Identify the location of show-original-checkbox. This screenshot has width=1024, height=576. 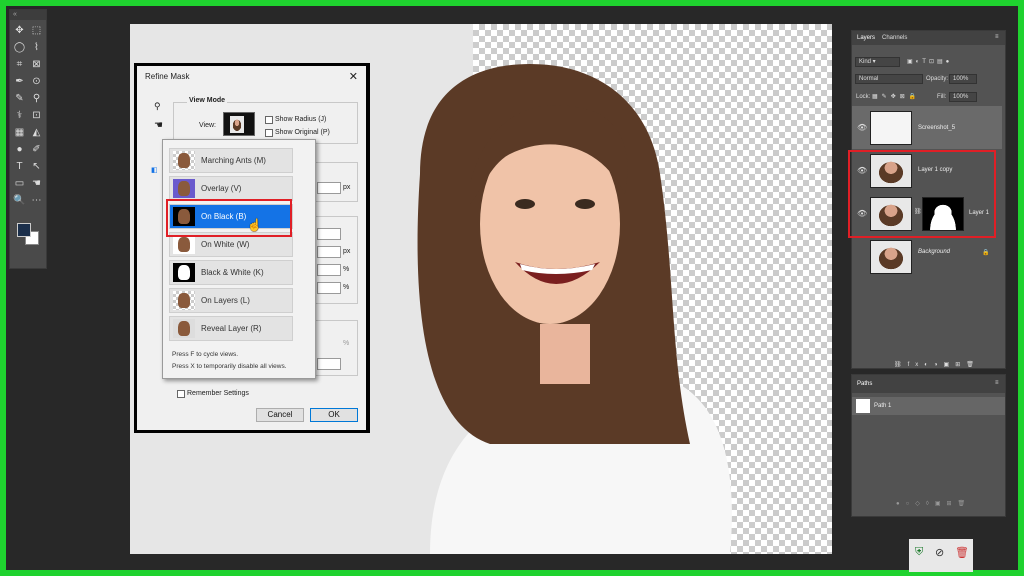
(269, 133).